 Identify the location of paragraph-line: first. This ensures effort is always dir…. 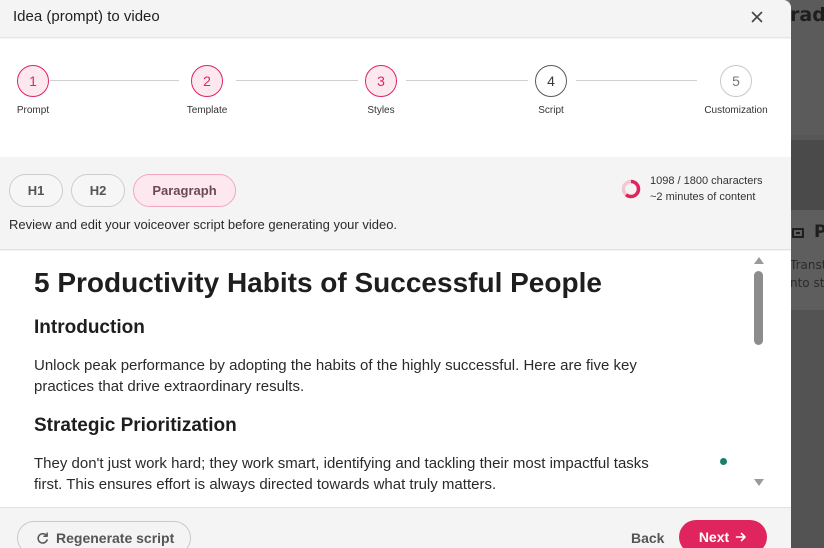
(265, 484).